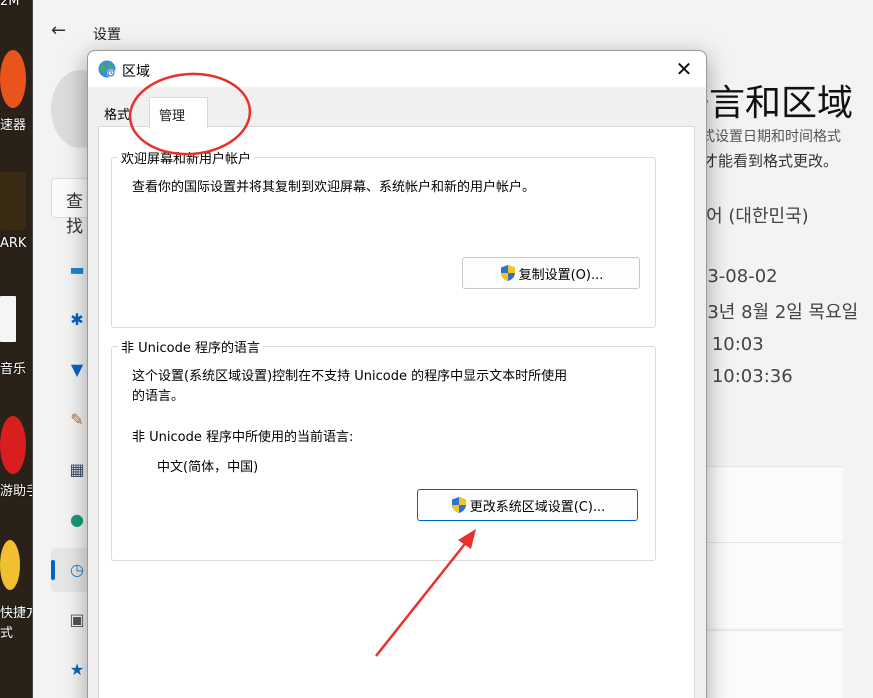 This screenshot has height=698, width=873. Describe the element at coordinates (117, 111) in the screenshot. I see `tab-format: 格式` at that location.